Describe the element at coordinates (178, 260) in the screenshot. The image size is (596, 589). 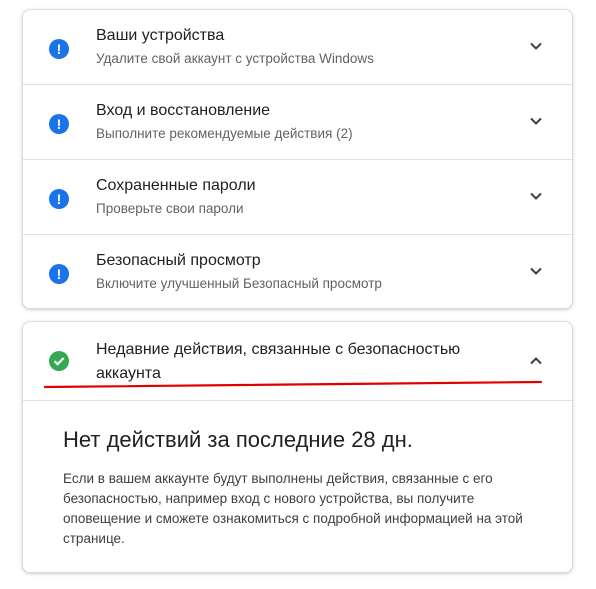
I see `item-title: Безопасный просмотр` at that location.